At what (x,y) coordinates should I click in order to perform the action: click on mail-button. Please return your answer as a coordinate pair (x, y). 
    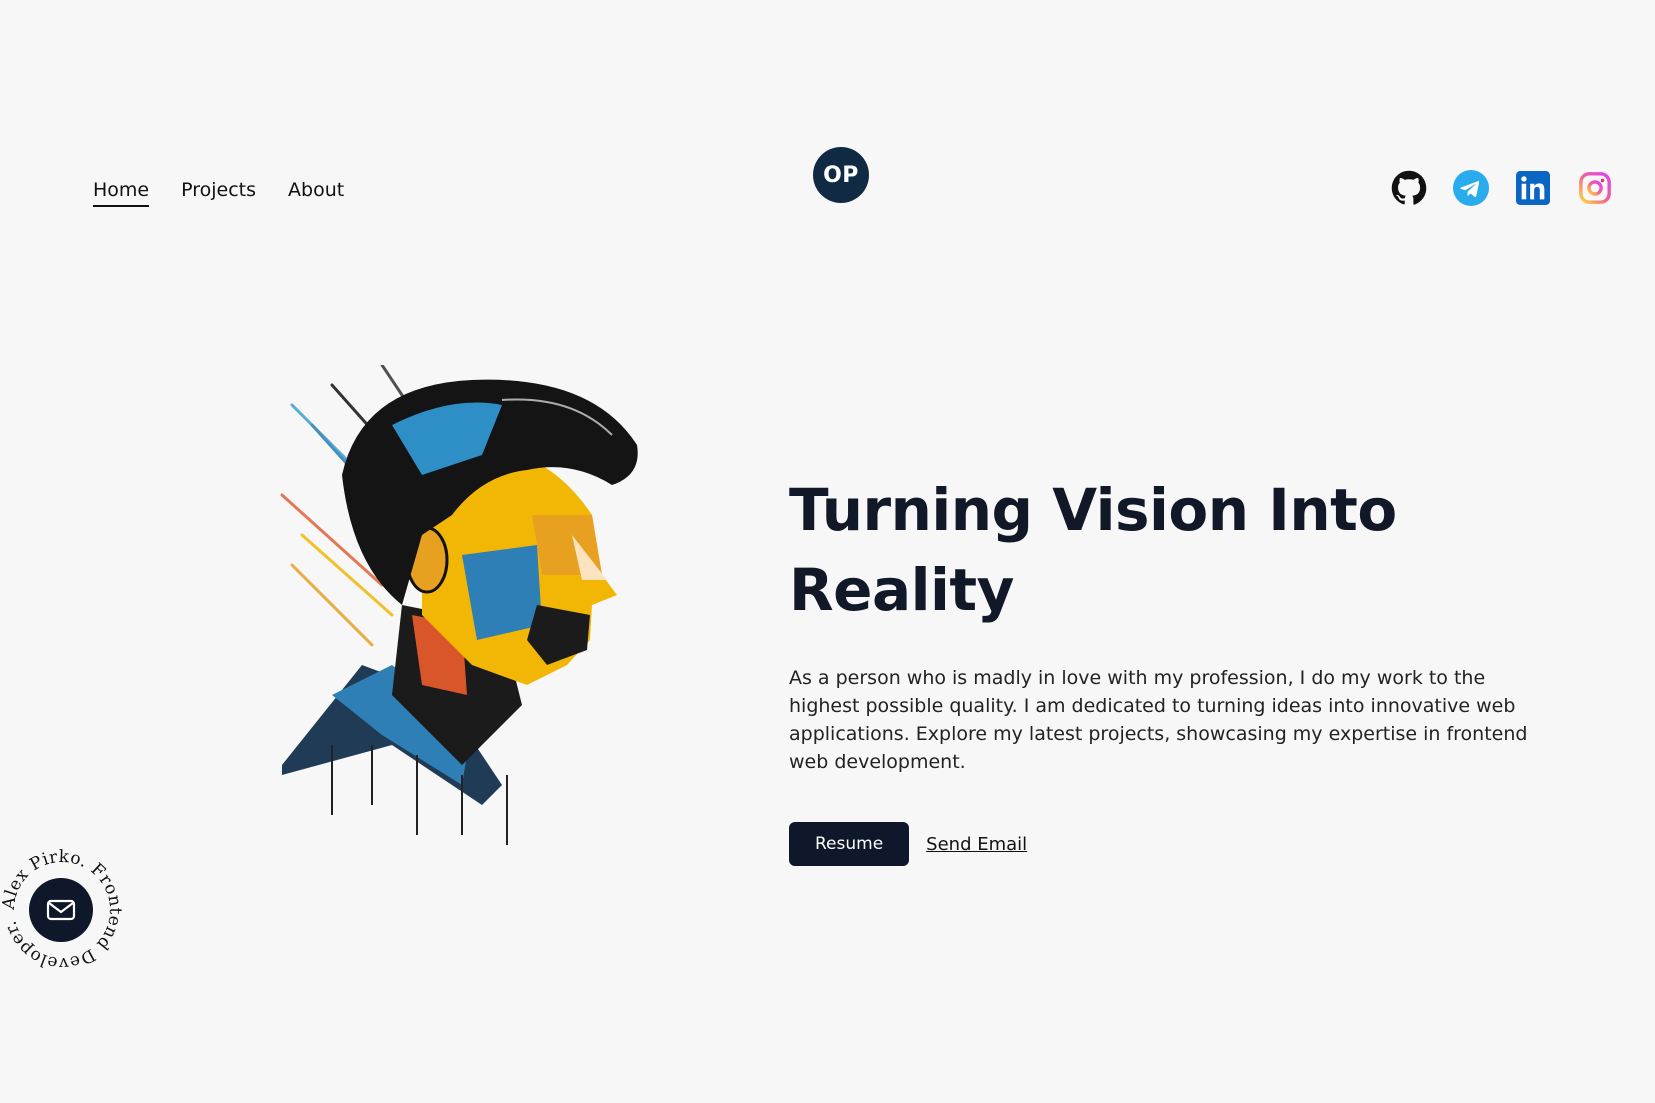
    Looking at the image, I should click on (61, 910).